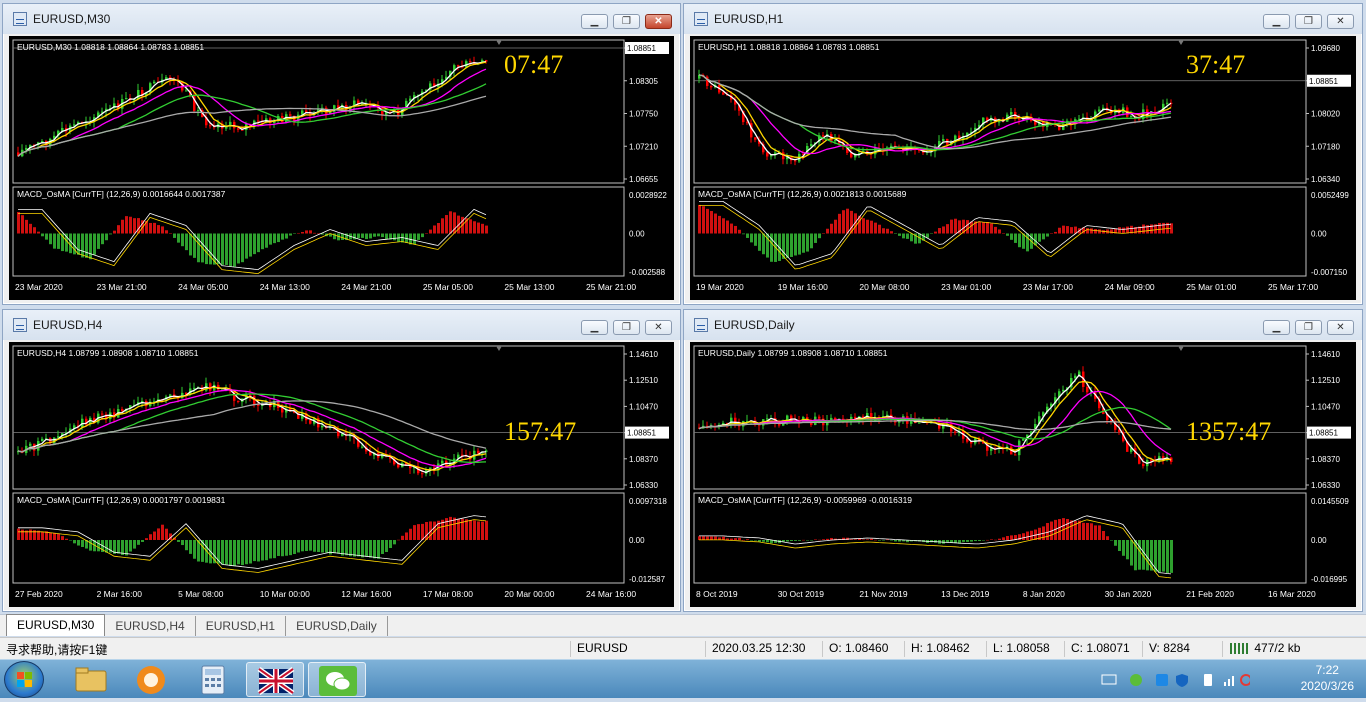 The height and width of the screenshot is (702, 1366). I want to click on connection-bars-icon, so click(1239, 648).